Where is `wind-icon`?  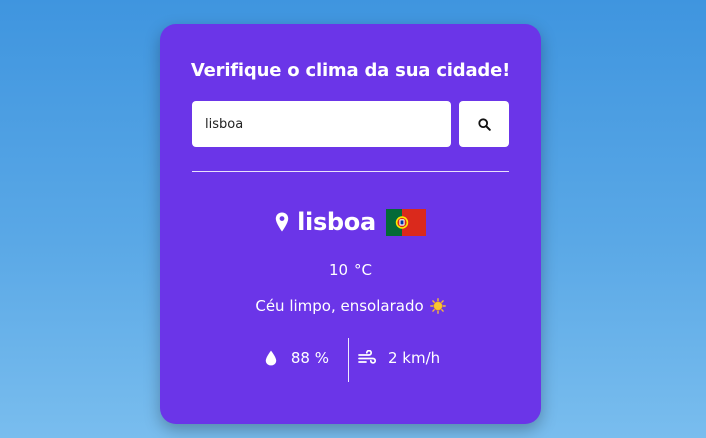 wind-icon is located at coordinates (367, 357).